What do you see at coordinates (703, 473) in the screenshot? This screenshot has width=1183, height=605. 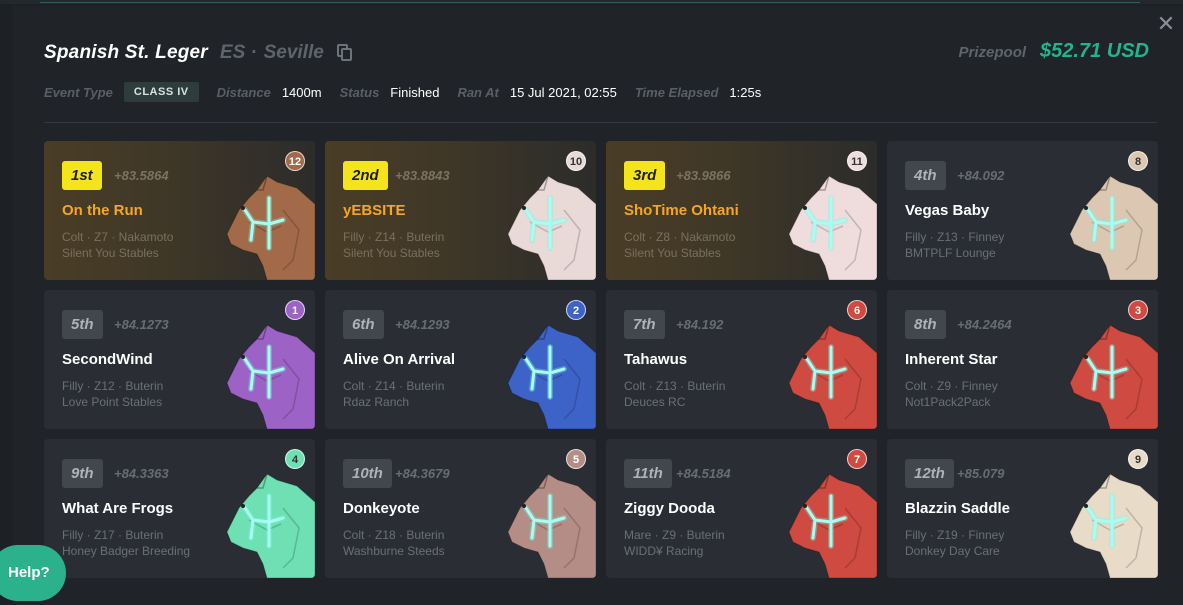 I see `finish-time: +84.5184` at bounding box center [703, 473].